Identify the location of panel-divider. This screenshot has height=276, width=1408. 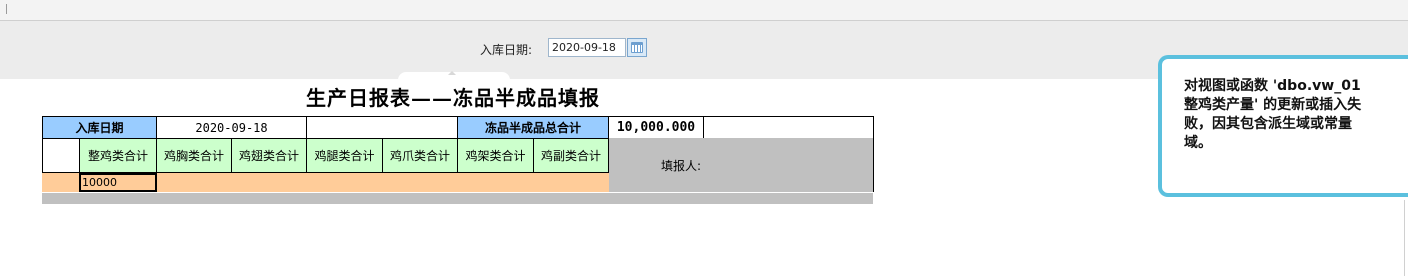
(1404, 238).